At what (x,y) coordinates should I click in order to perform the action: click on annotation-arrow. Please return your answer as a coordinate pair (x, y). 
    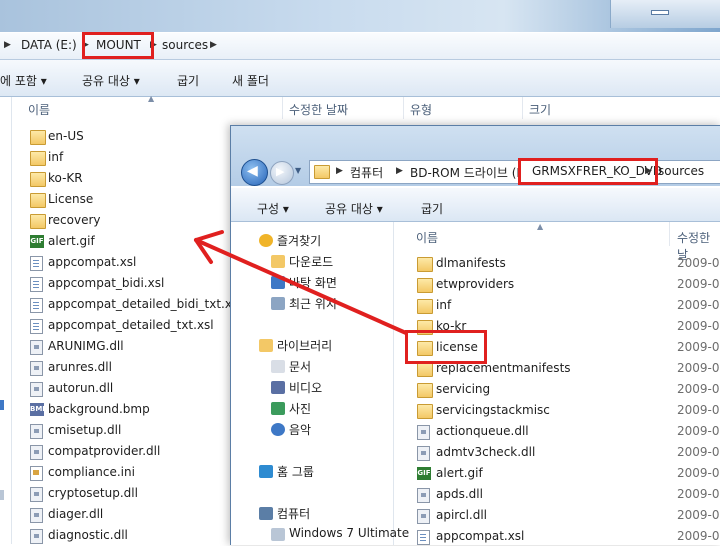
    Looking at the image, I should click on (301, 282).